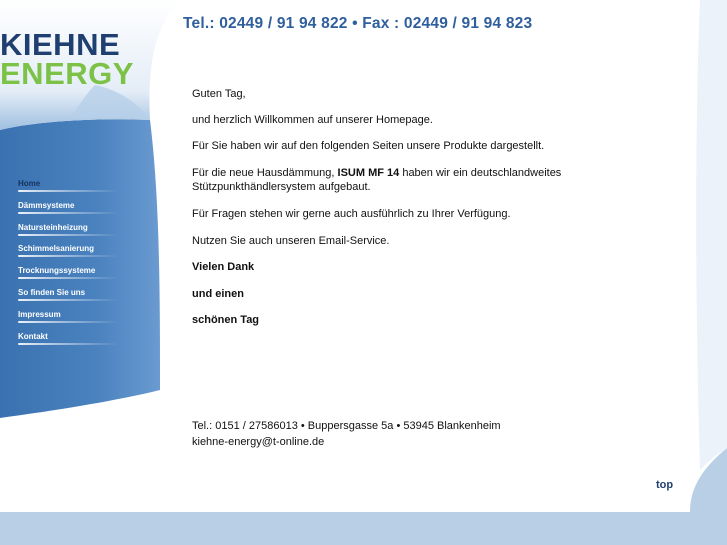 Image resolution: width=727 pixels, height=545 pixels. What do you see at coordinates (78, 187) in the screenshot?
I see `nav-item-home: Home` at bounding box center [78, 187].